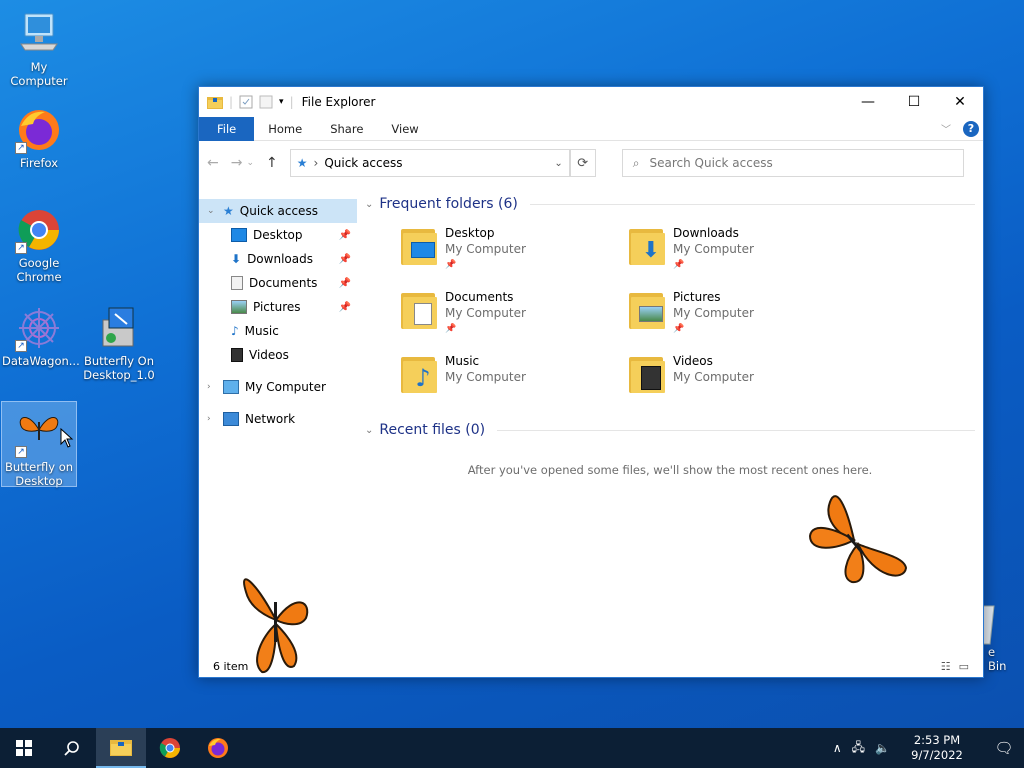  Describe the element at coordinates (213, 163) in the screenshot. I see `back-arrow-icon: ←` at that location.